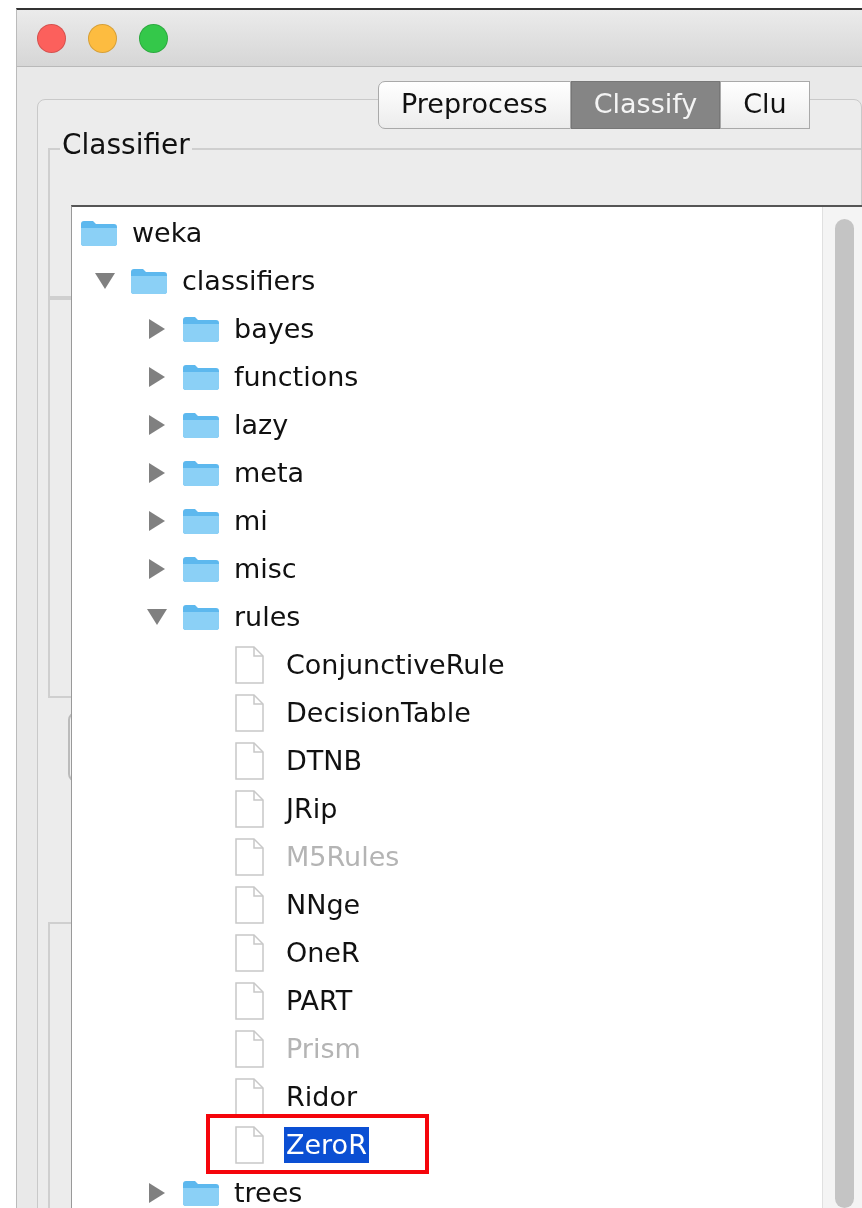  Describe the element at coordinates (844, 713) in the screenshot. I see `scrollbar-thumb` at that location.